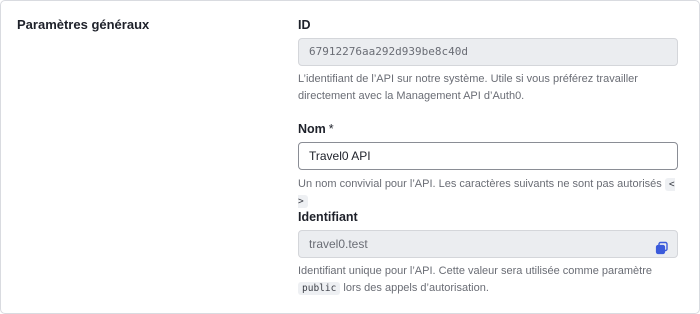 The image size is (700, 314). What do you see at coordinates (304, 25) in the screenshot?
I see `id-label: ID` at bounding box center [304, 25].